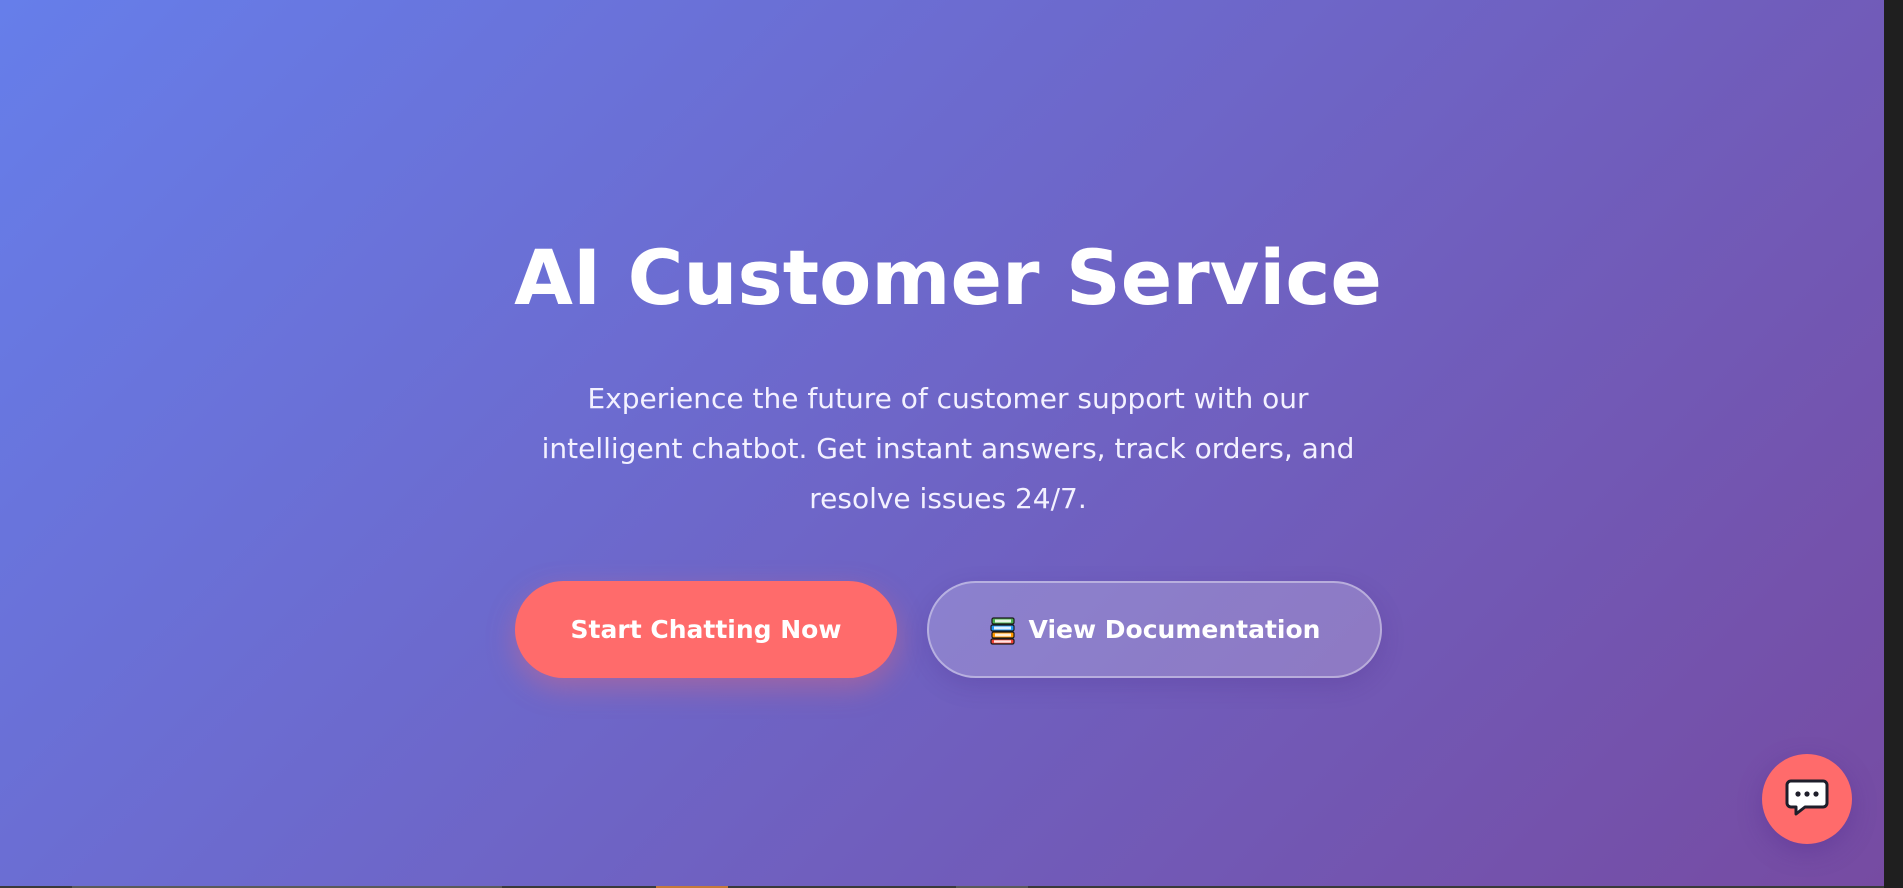  I want to click on chat-bubble-icon, so click(1807, 799).